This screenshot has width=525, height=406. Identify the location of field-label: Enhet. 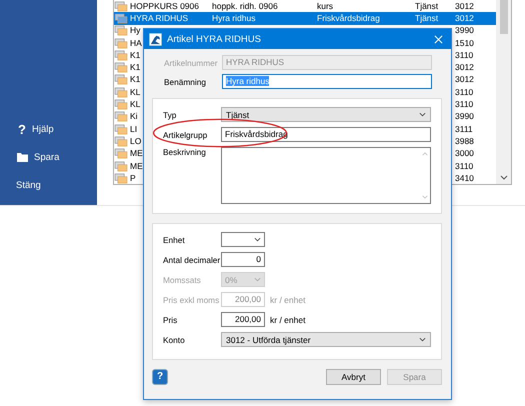
(174, 239).